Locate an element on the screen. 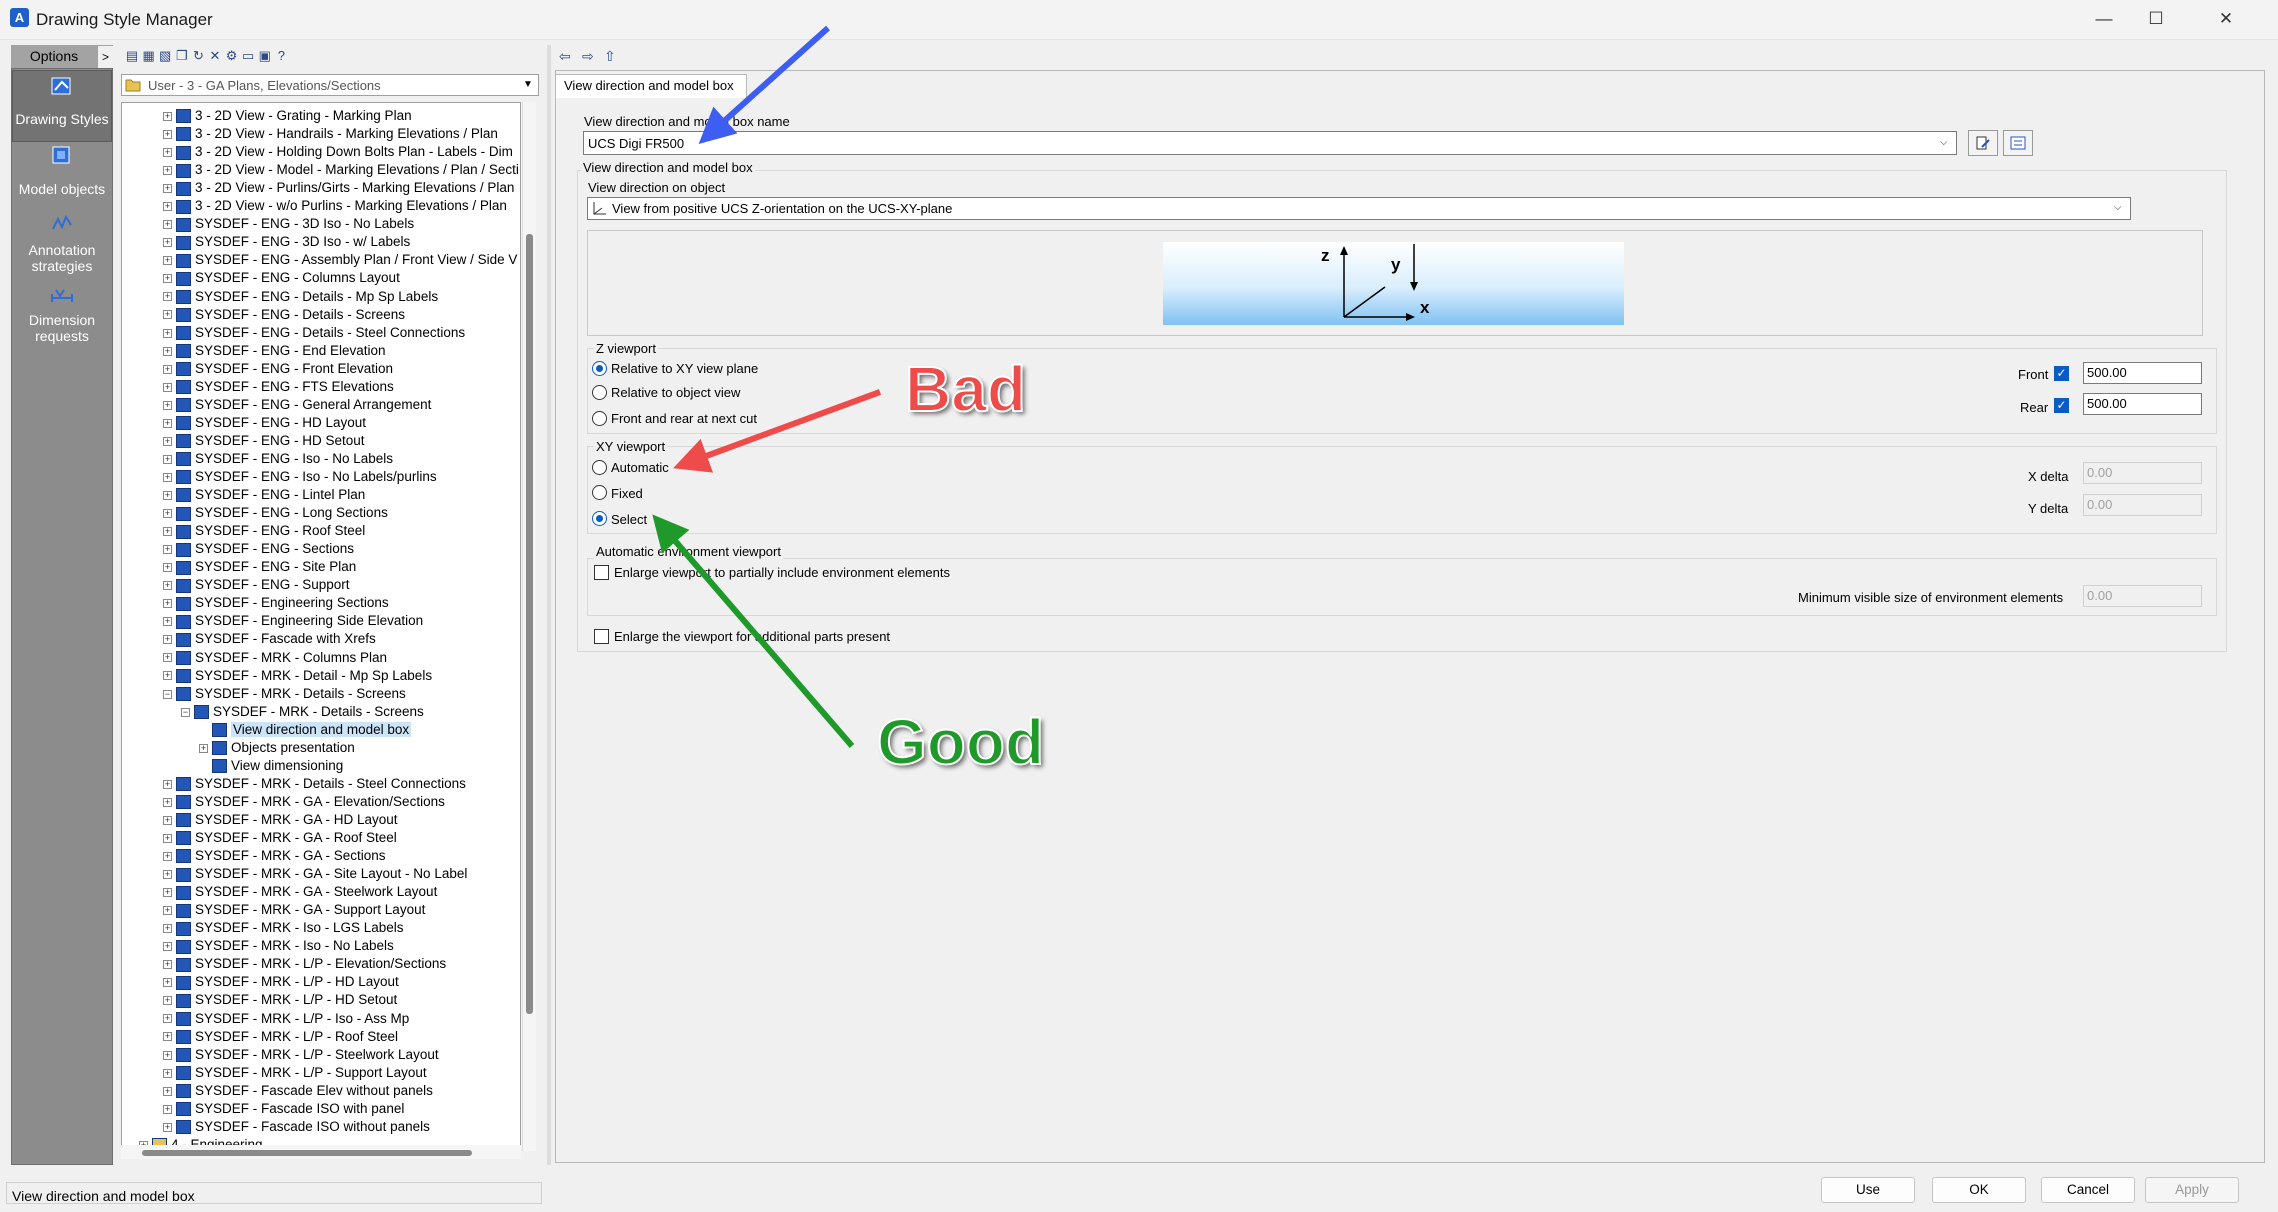 This screenshot has height=1212, width=2278. rear-checkbox: ✓ is located at coordinates (2061, 405).